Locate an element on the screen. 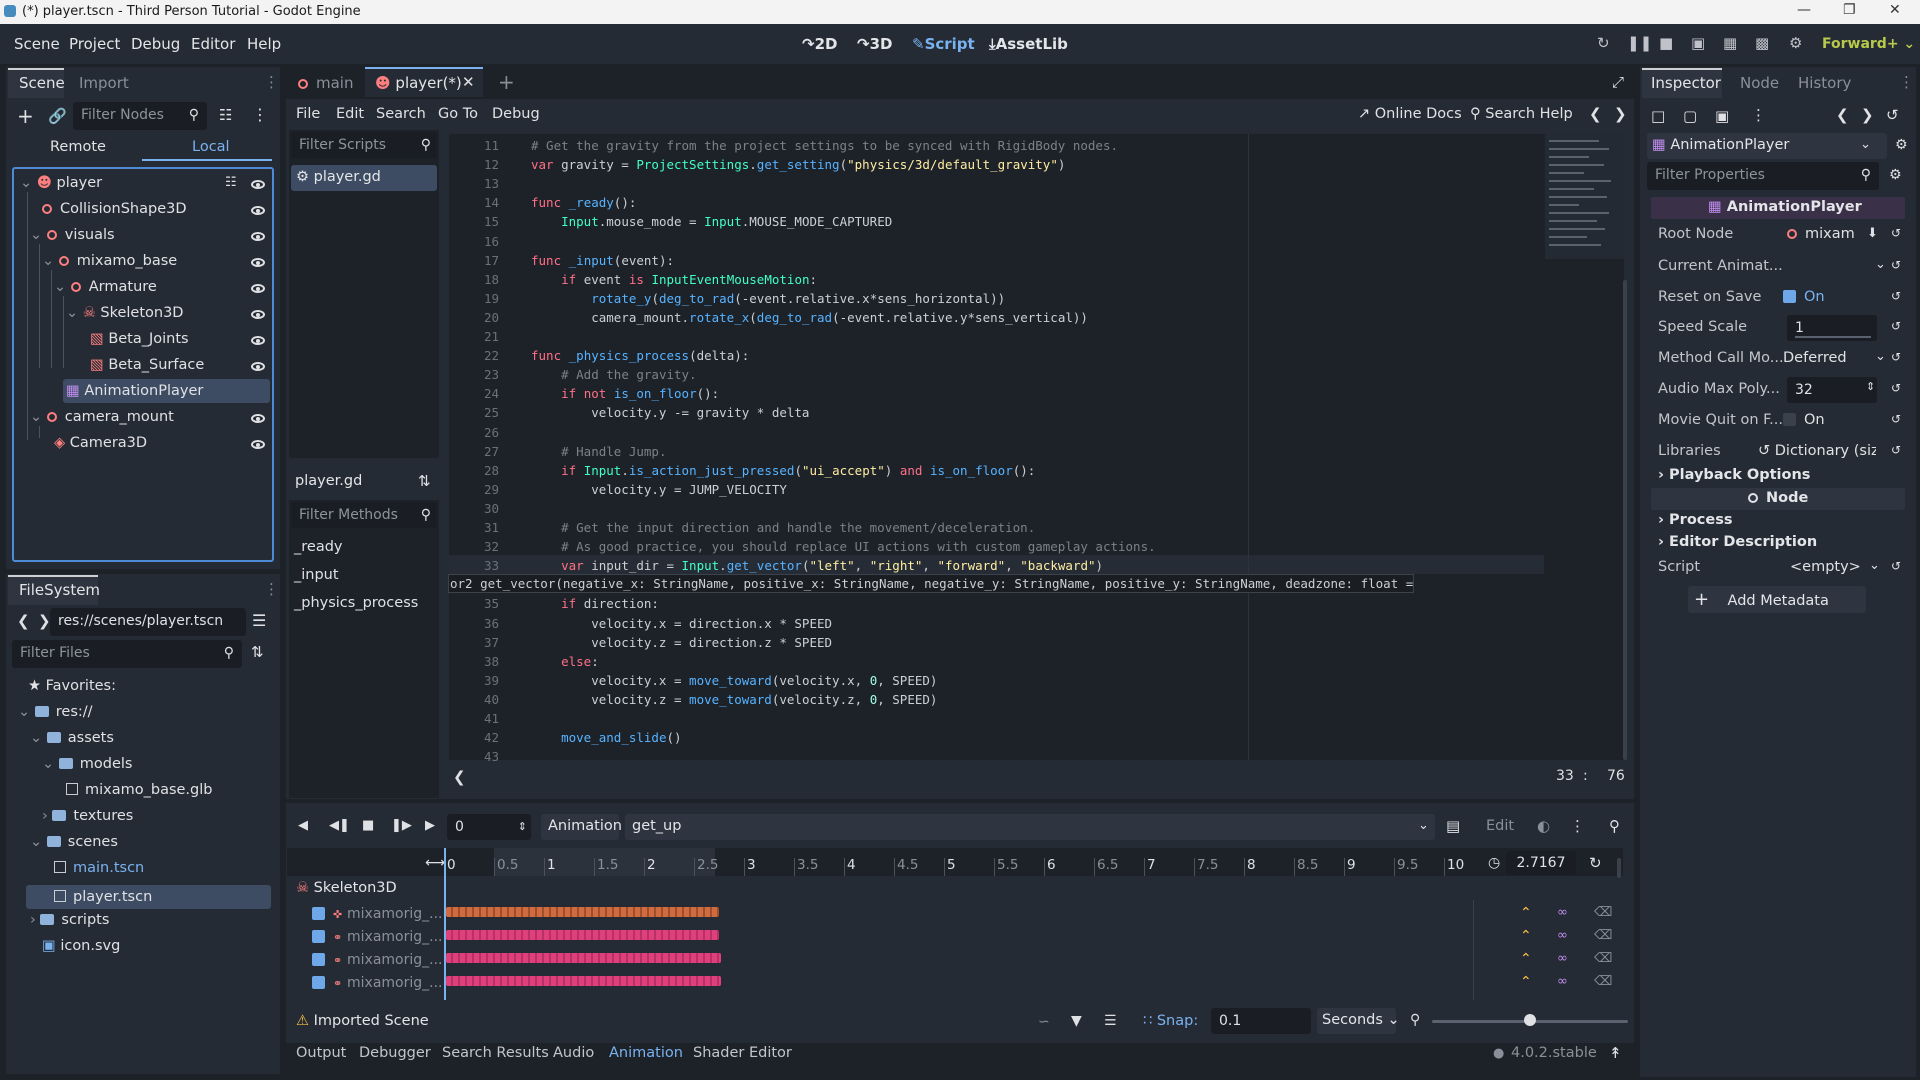 This screenshot has height=1080, width=1920. filter-methods-input: Filter Methods ⚲ is located at coordinates (364, 515).